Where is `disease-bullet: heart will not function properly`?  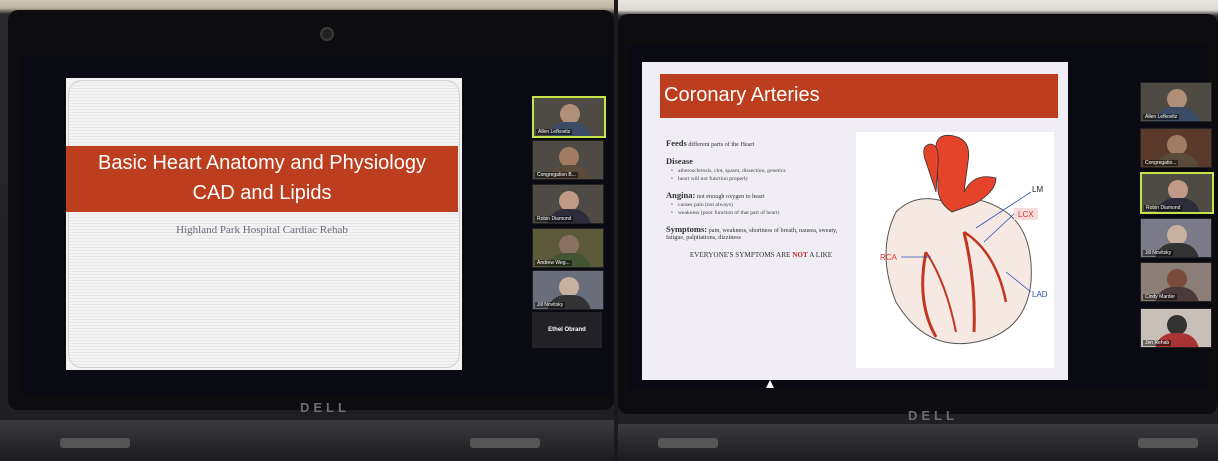 disease-bullet: heart will not function properly is located at coordinates (763, 179).